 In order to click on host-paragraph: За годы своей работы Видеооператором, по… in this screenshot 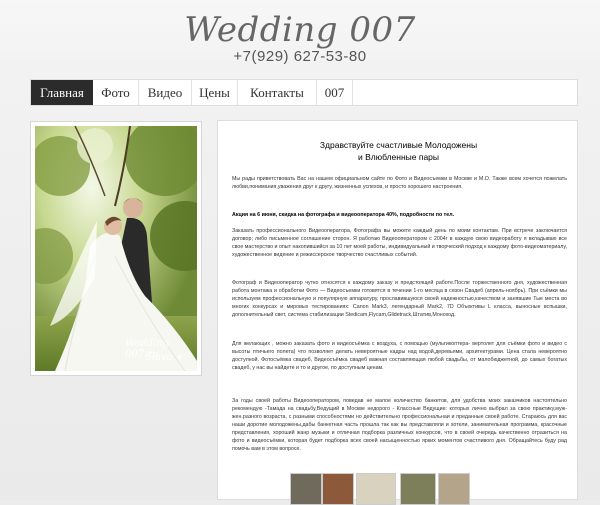, I will do `click(399, 425)`.